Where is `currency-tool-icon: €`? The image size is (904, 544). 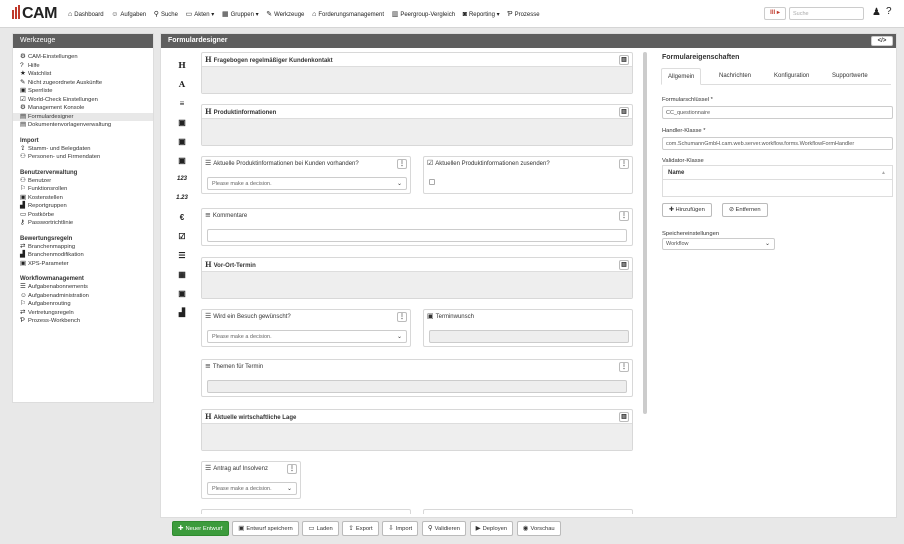 currency-tool-icon: € is located at coordinates (182, 217).